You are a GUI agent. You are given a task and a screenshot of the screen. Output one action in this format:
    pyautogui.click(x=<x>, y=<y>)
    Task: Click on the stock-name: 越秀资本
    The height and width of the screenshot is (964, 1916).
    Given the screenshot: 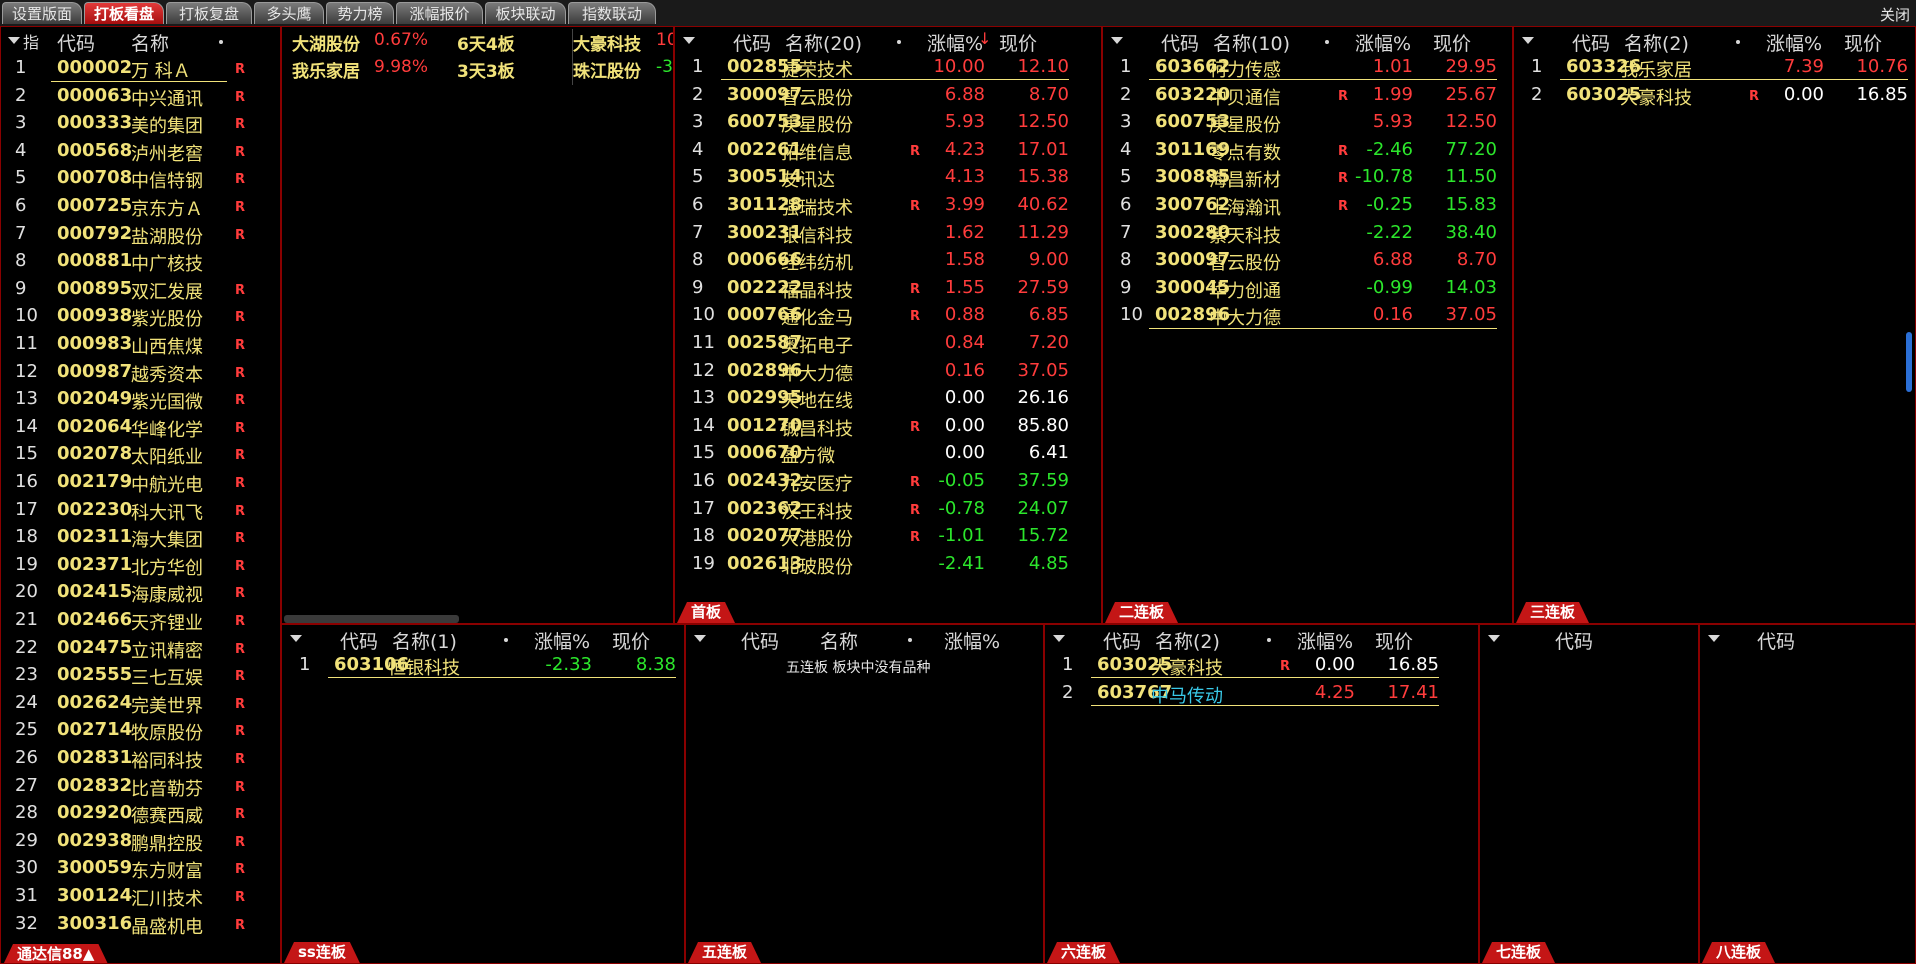 What is the action you would take?
    pyautogui.click(x=167, y=374)
    